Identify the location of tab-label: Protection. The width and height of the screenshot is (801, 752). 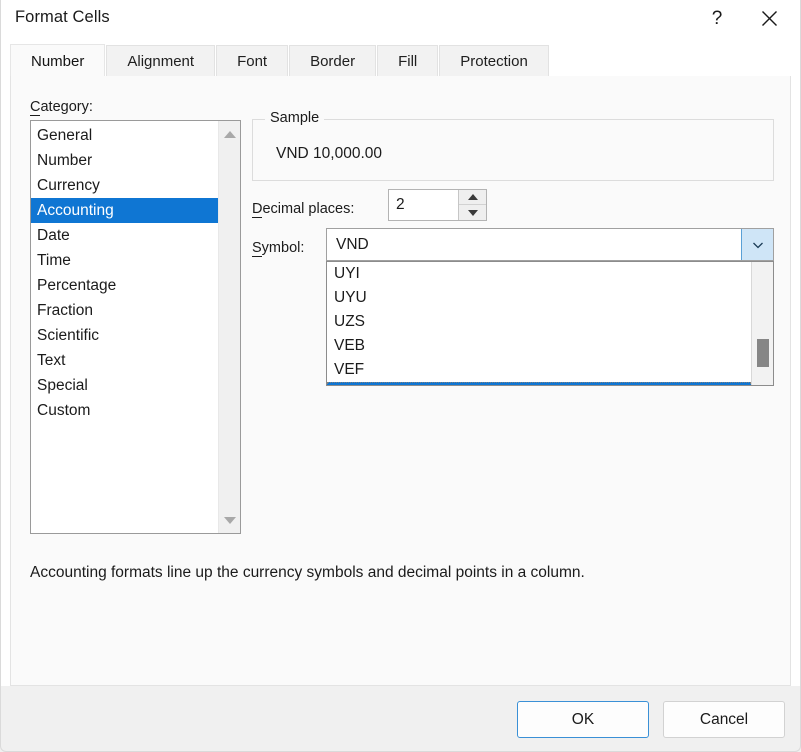
(494, 61).